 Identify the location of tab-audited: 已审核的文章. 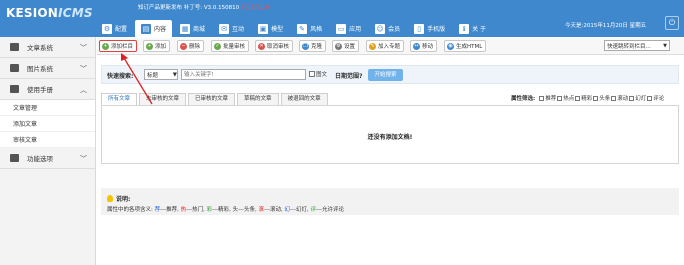
(212, 99).